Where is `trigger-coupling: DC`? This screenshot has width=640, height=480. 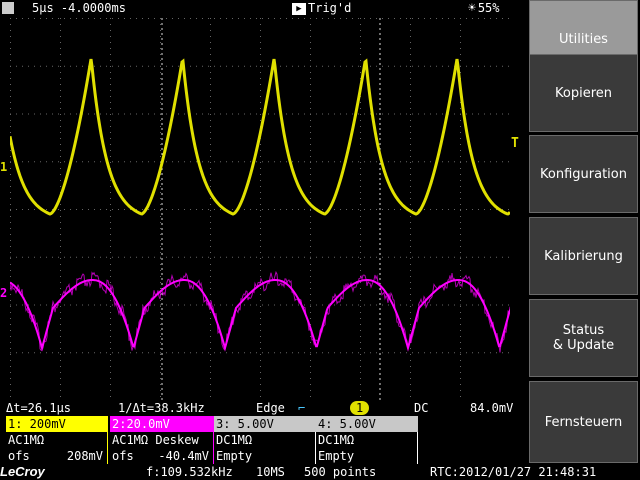 trigger-coupling: DC is located at coordinates (421, 408).